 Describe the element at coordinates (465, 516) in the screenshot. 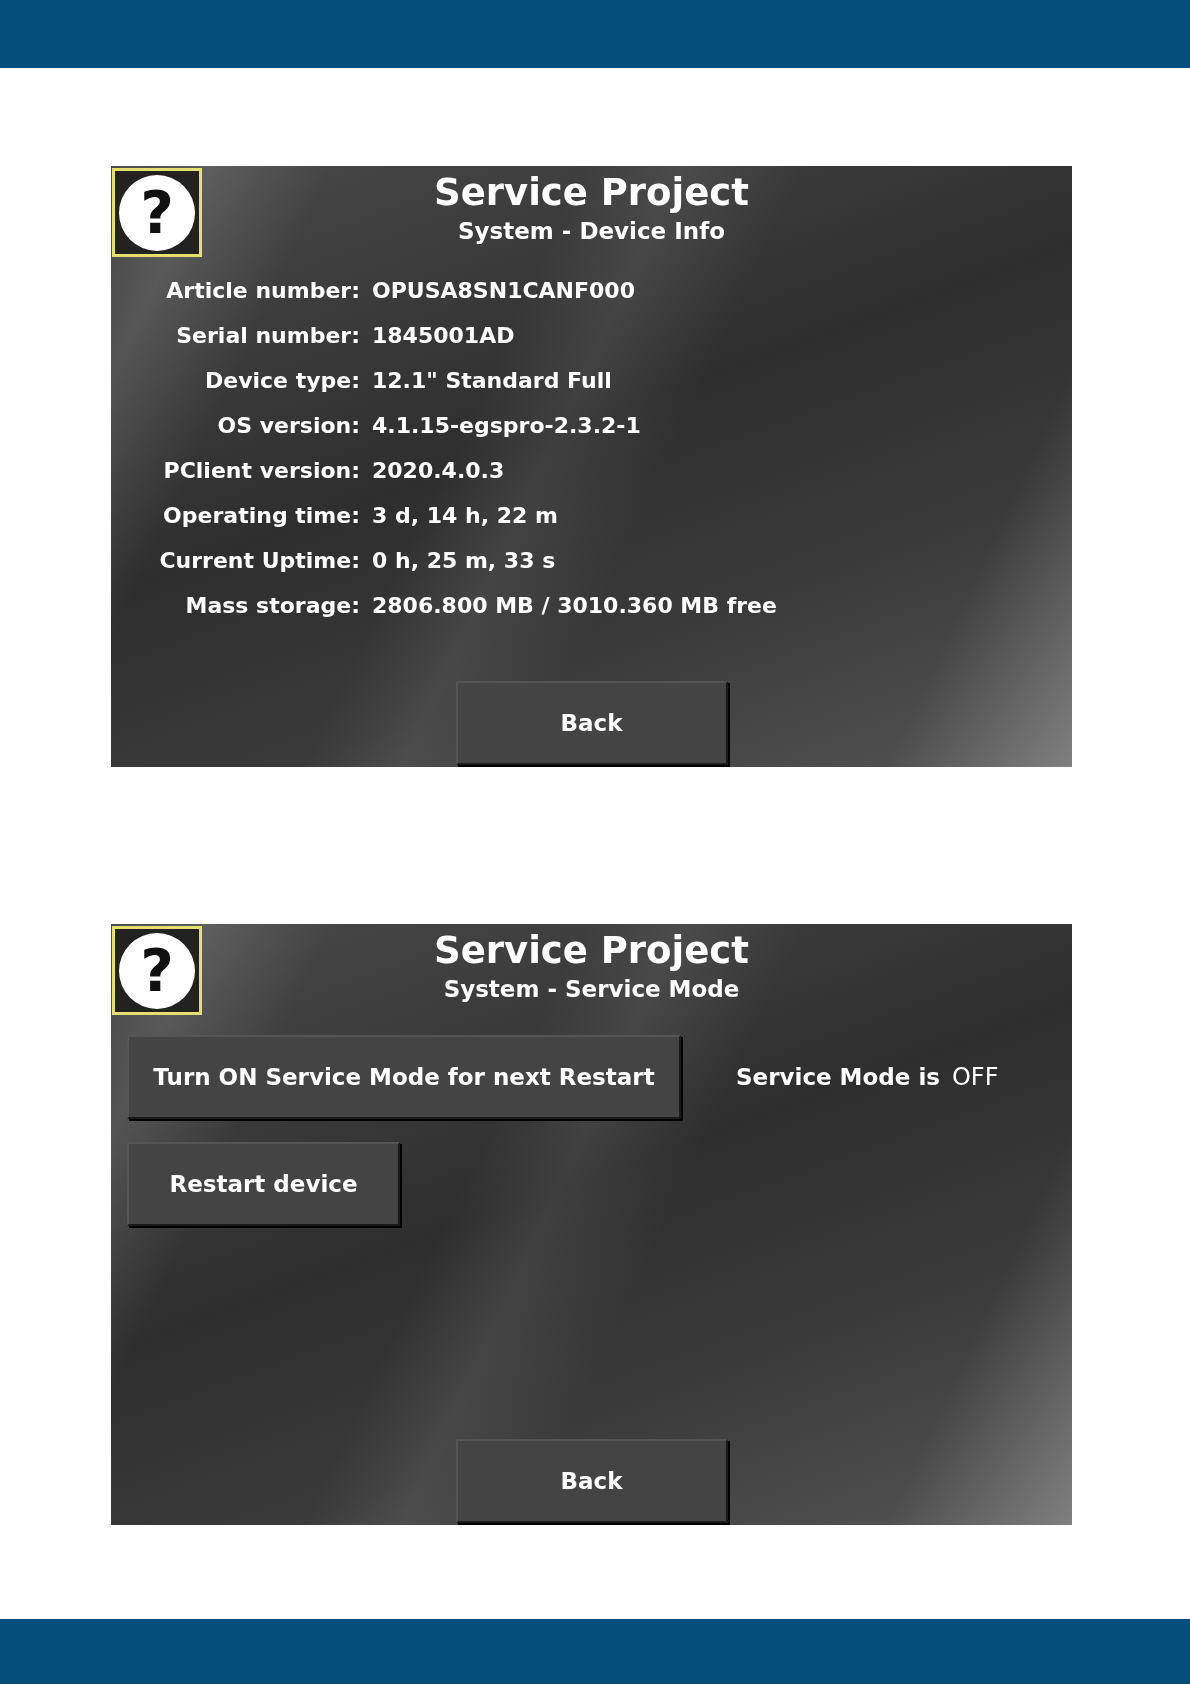

I see `info-value: 3 d, 14 h, 22 m` at that location.